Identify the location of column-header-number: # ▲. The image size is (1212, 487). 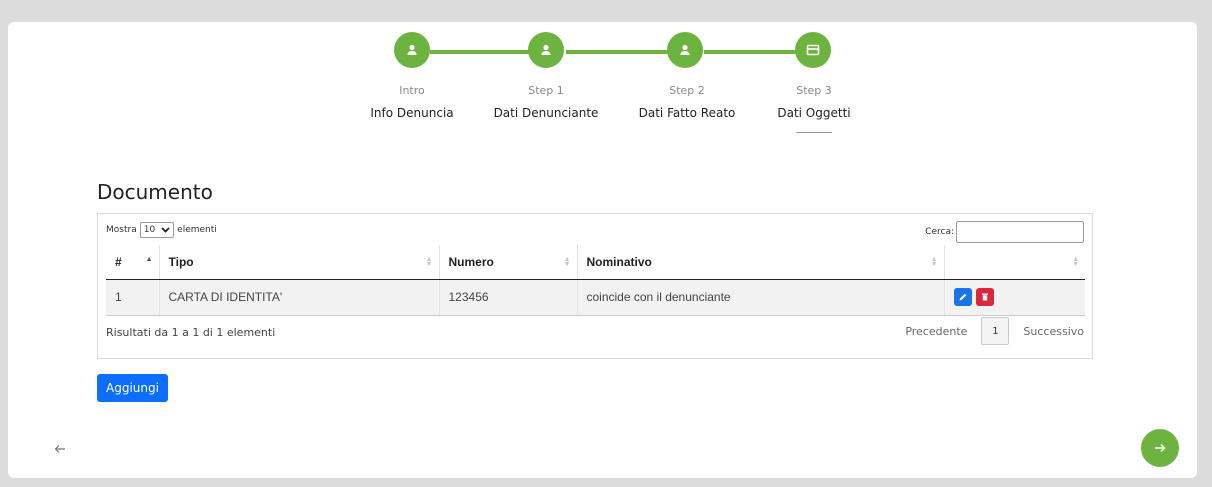
(133, 262).